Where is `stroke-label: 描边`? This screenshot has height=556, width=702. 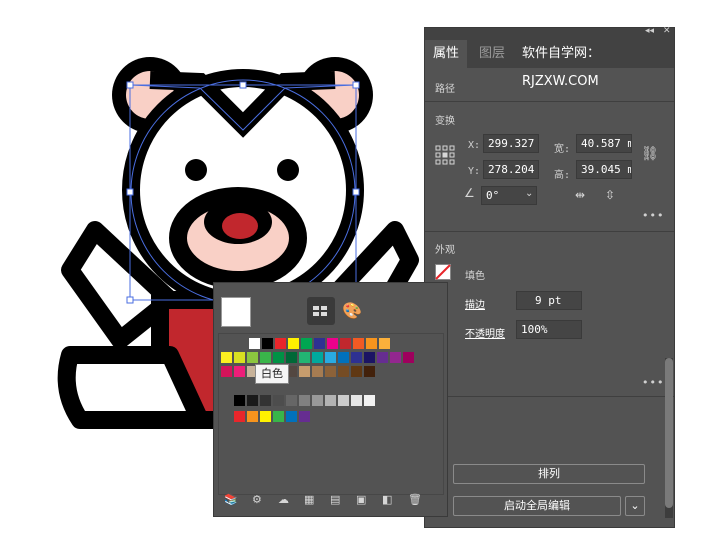 stroke-label: 描边 is located at coordinates (475, 303).